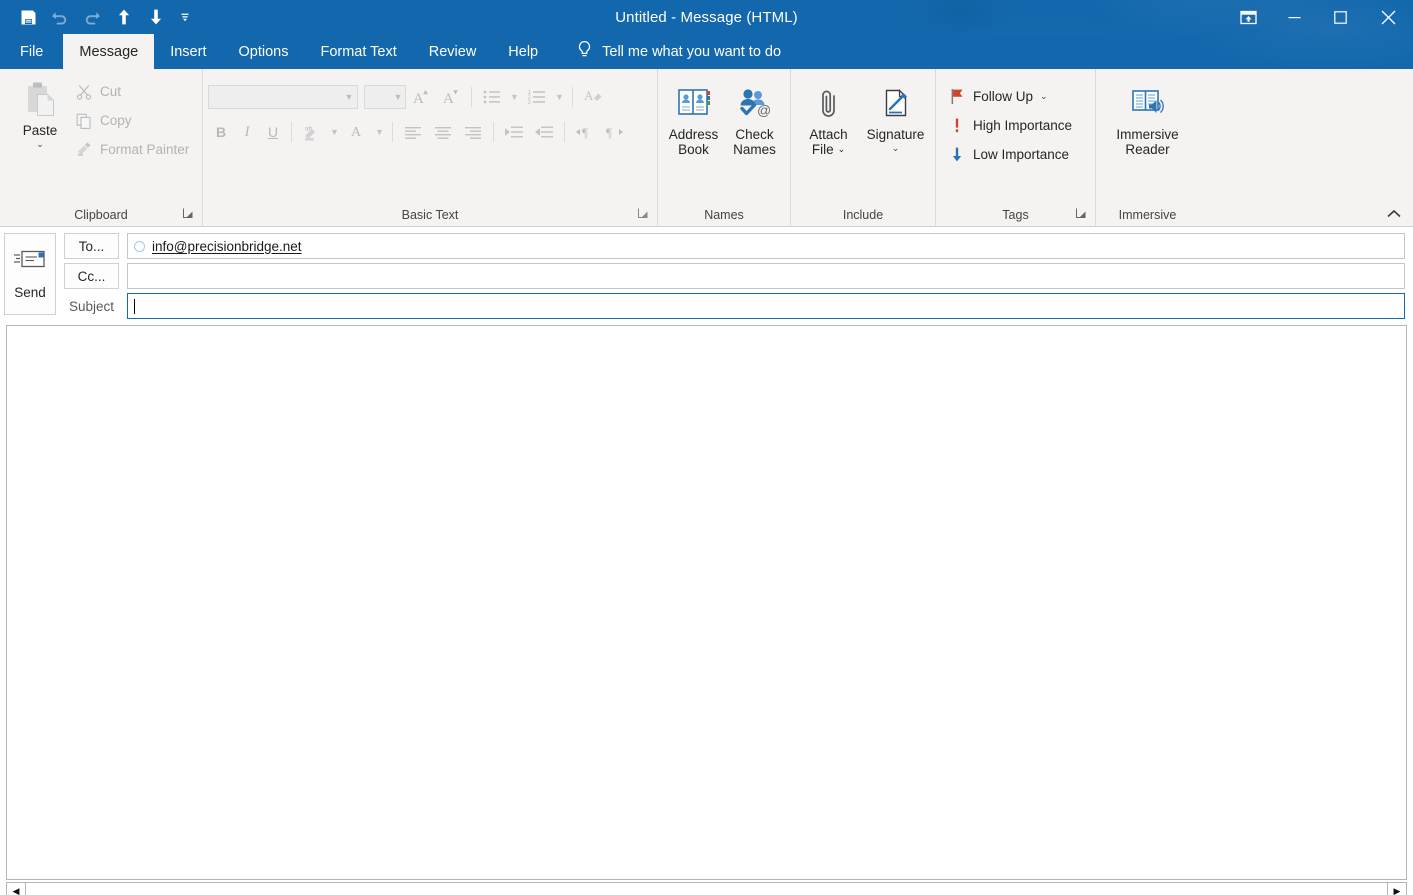 The image size is (1413, 895). What do you see at coordinates (263, 51) in the screenshot?
I see `tab-options: Options` at bounding box center [263, 51].